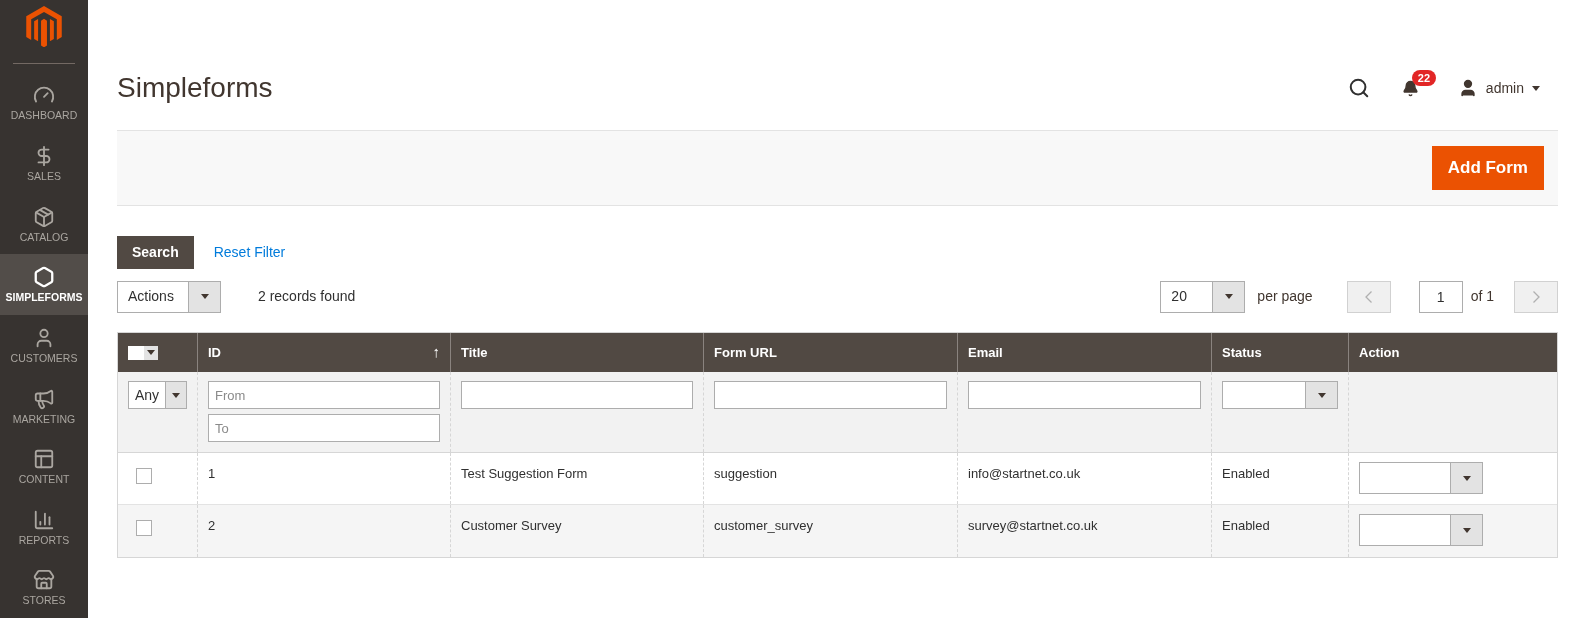  I want to click on chevron-left-icon, so click(1369, 296).